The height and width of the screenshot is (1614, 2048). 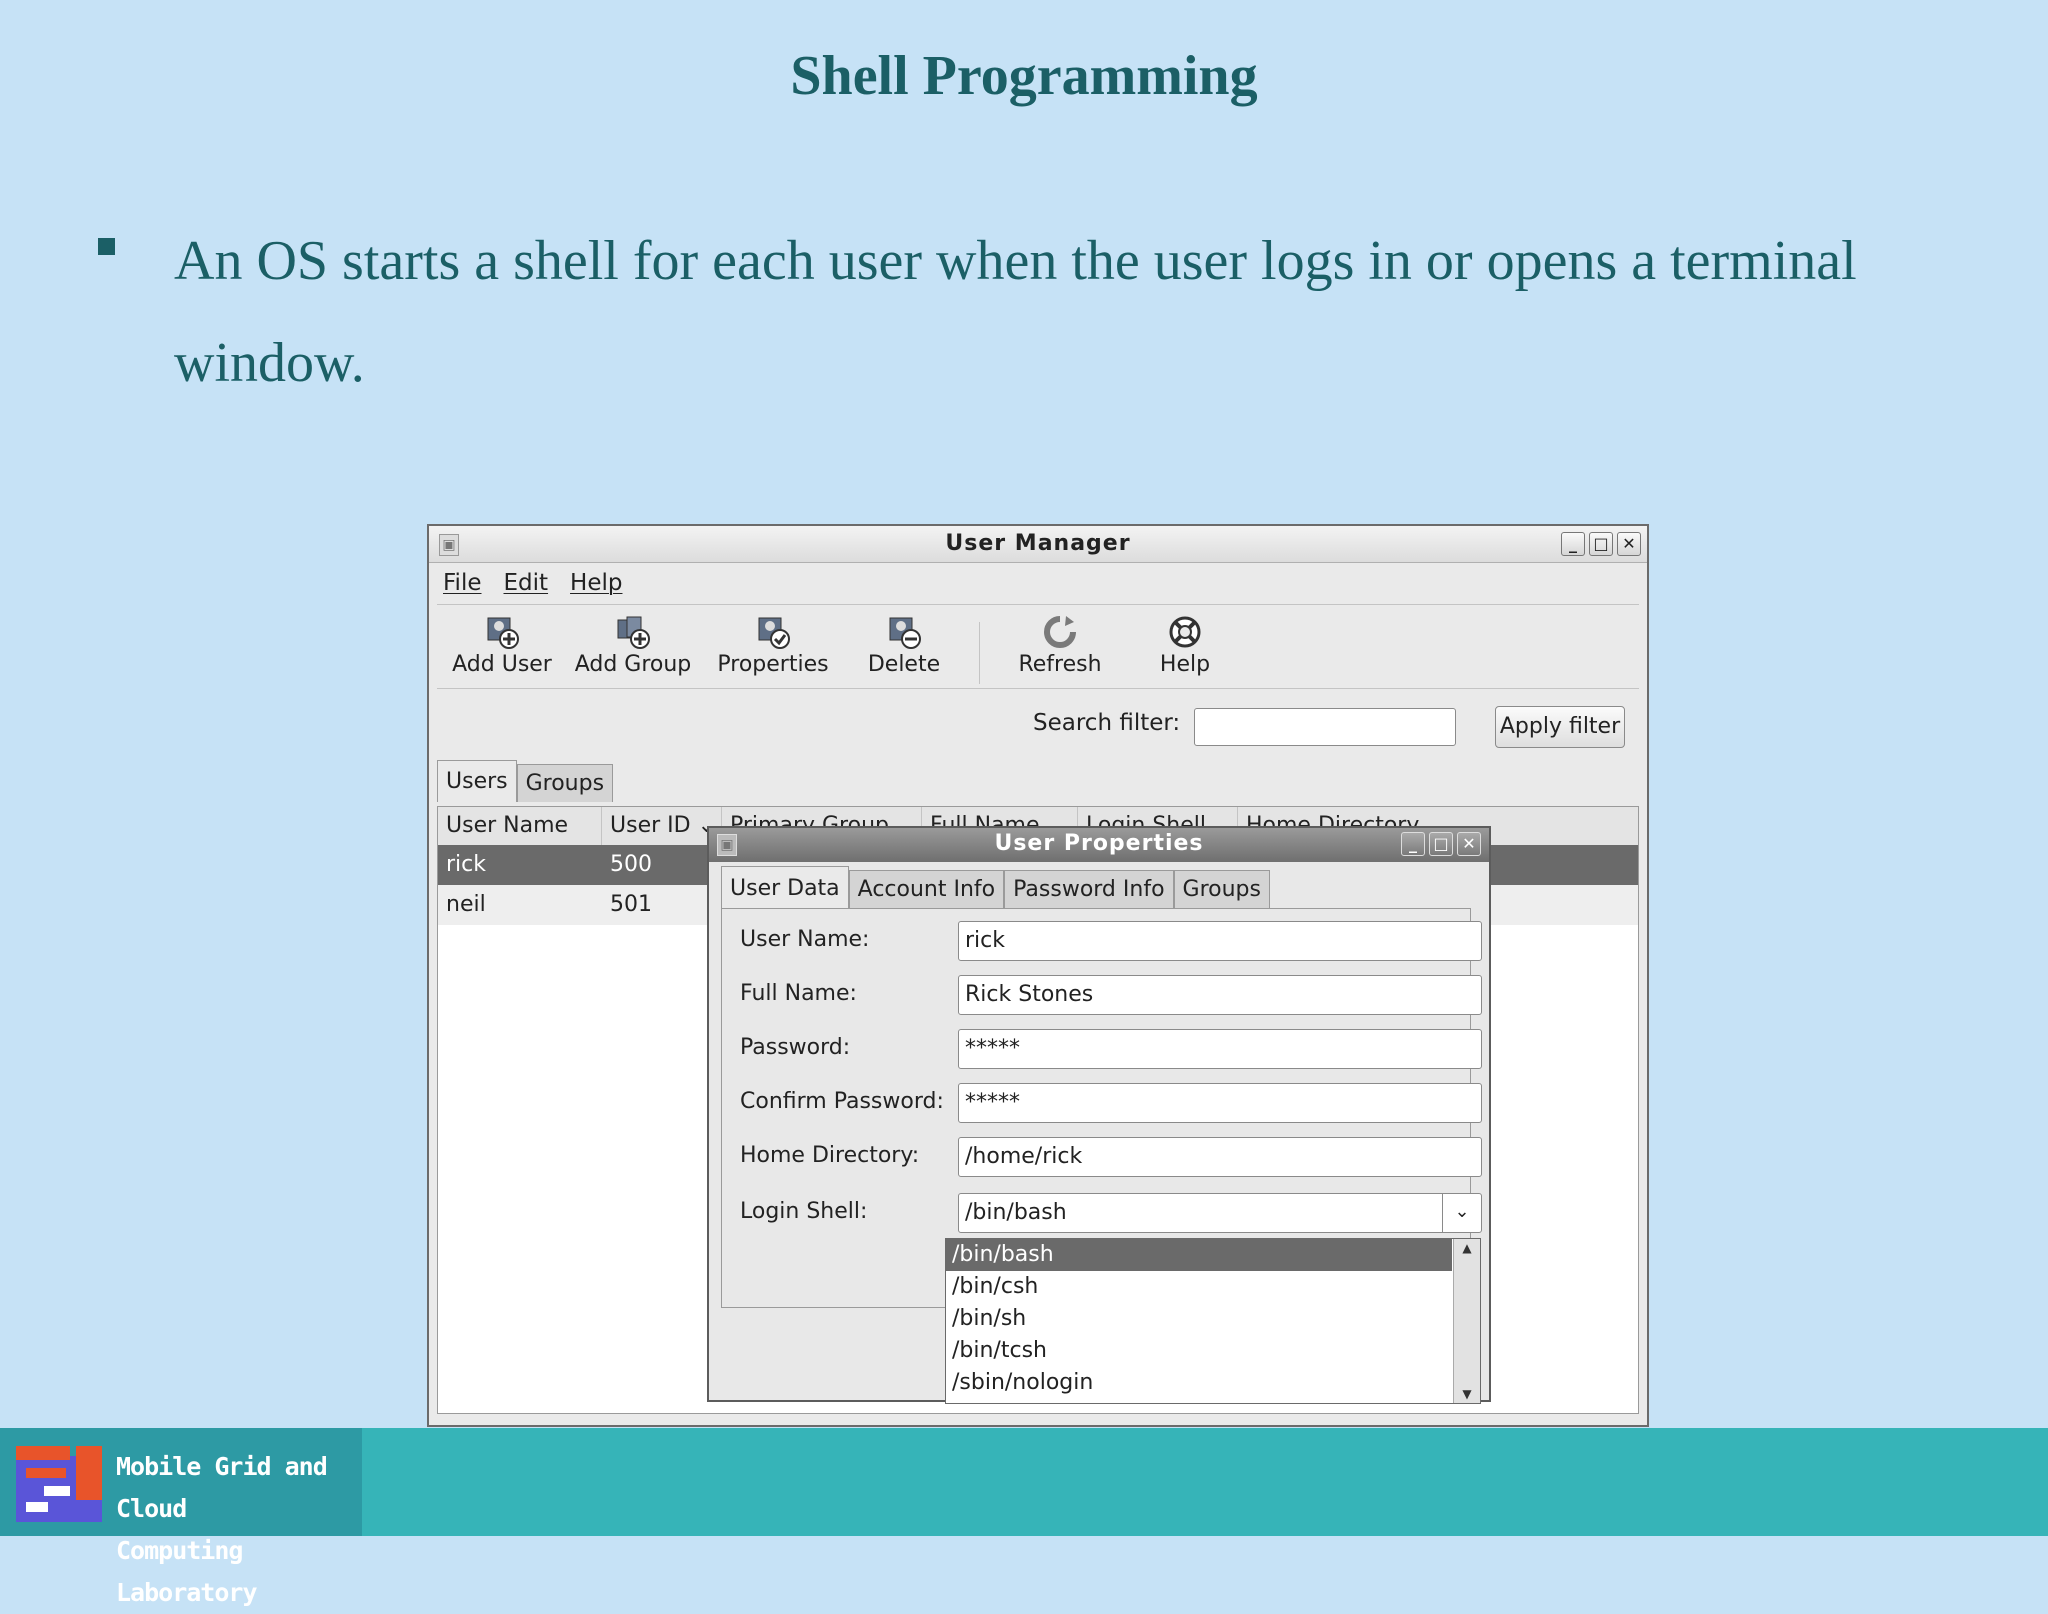 What do you see at coordinates (1199, 1351) in the screenshot?
I see `dropdown-option: /bin/tcsh` at bounding box center [1199, 1351].